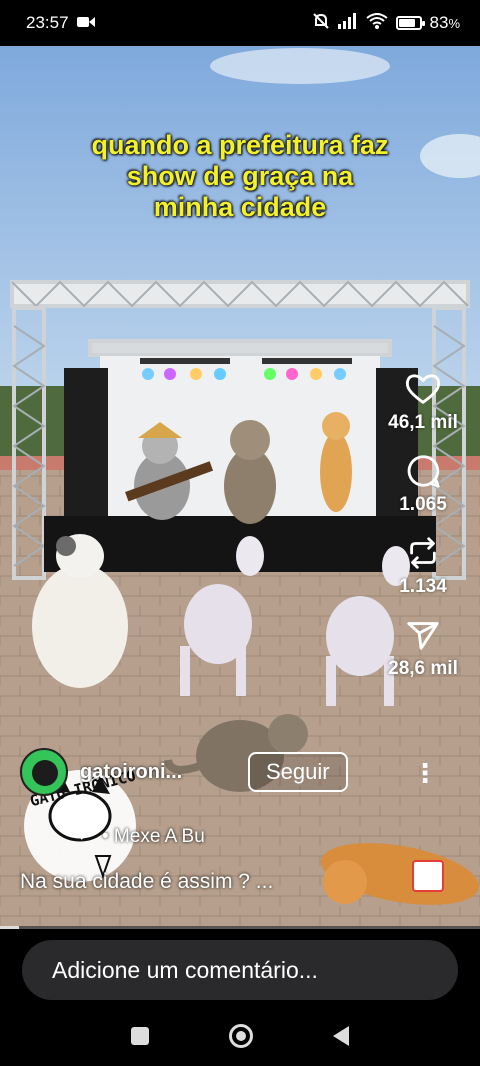  What do you see at coordinates (86, 448) in the screenshot?
I see `speaker-left` at bounding box center [86, 448].